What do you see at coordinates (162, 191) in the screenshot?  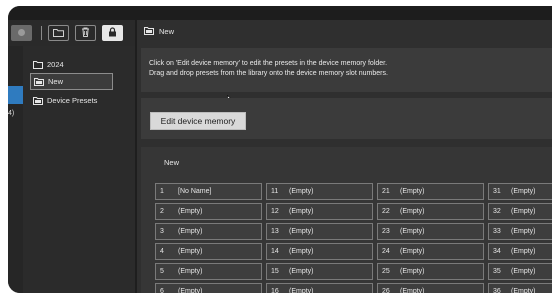 I see `slot-number: 1` at bounding box center [162, 191].